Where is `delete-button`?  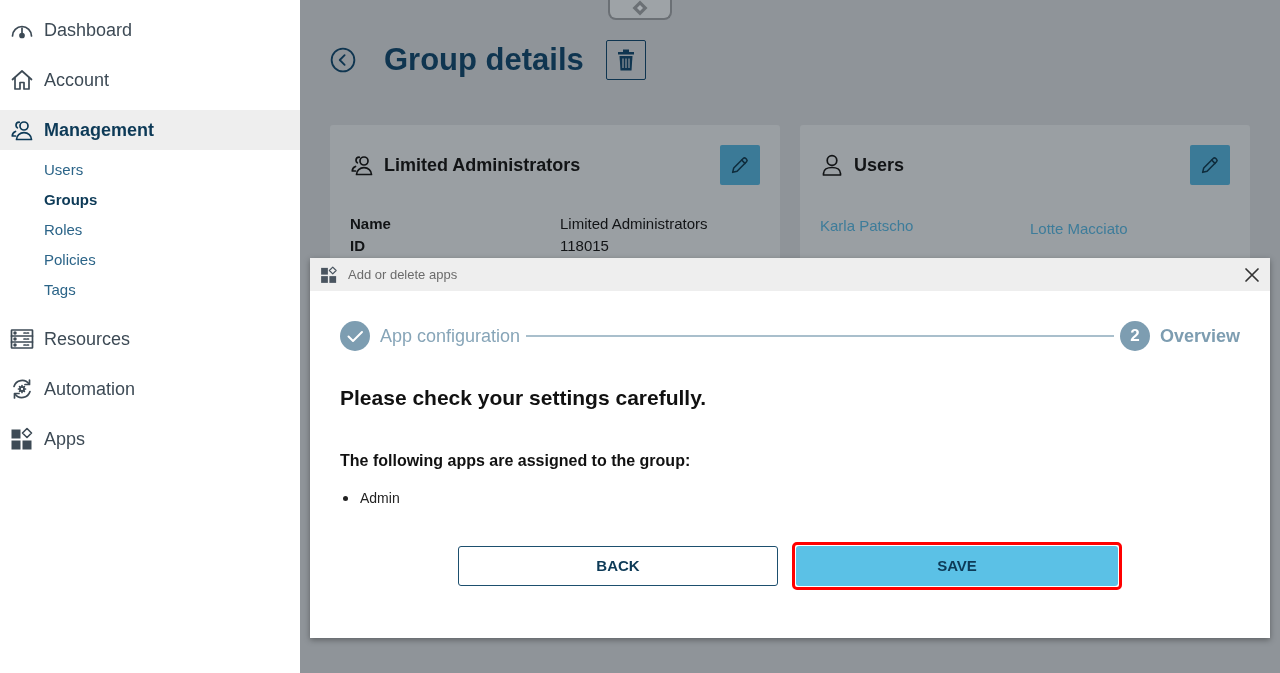 delete-button is located at coordinates (625, 60).